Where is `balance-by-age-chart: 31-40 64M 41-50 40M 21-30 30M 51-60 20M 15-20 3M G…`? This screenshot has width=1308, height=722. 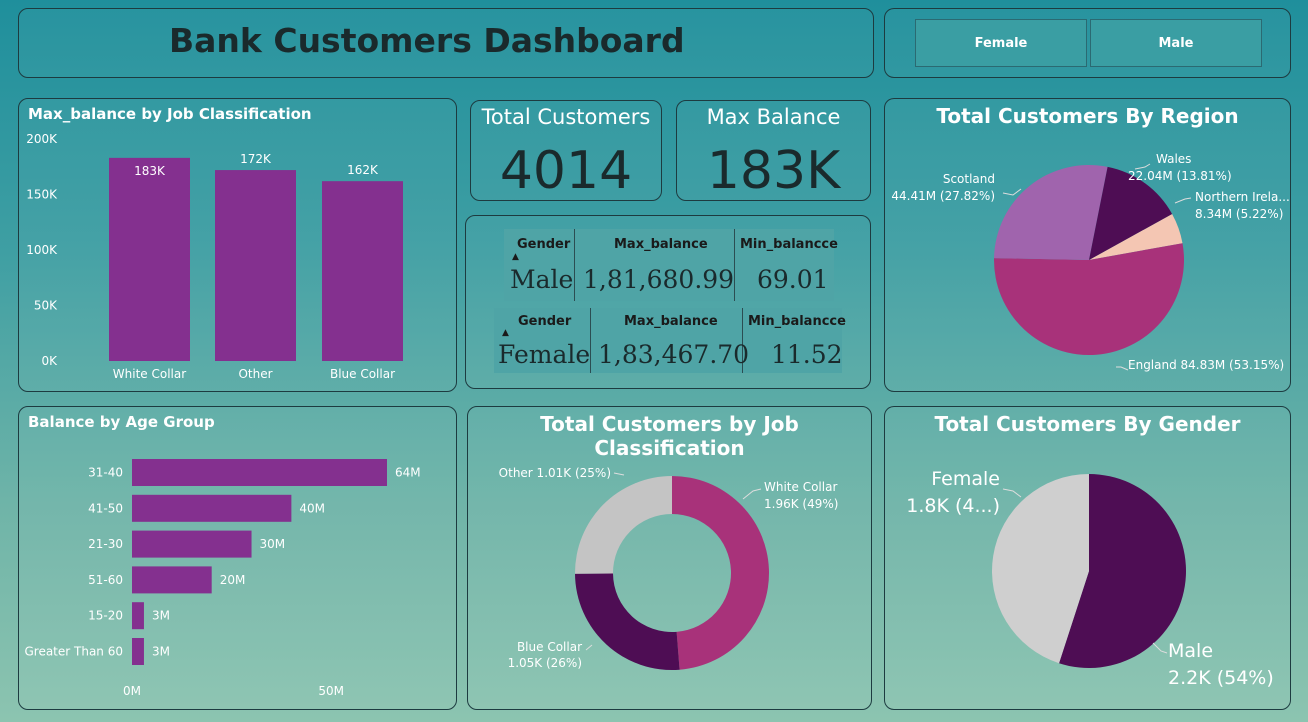
balance-by-age-chart: 31-40 64M 41-50 40M 21-30 30M 51-60 20M 15-20 3M G… is located at coordinates (222, 578).